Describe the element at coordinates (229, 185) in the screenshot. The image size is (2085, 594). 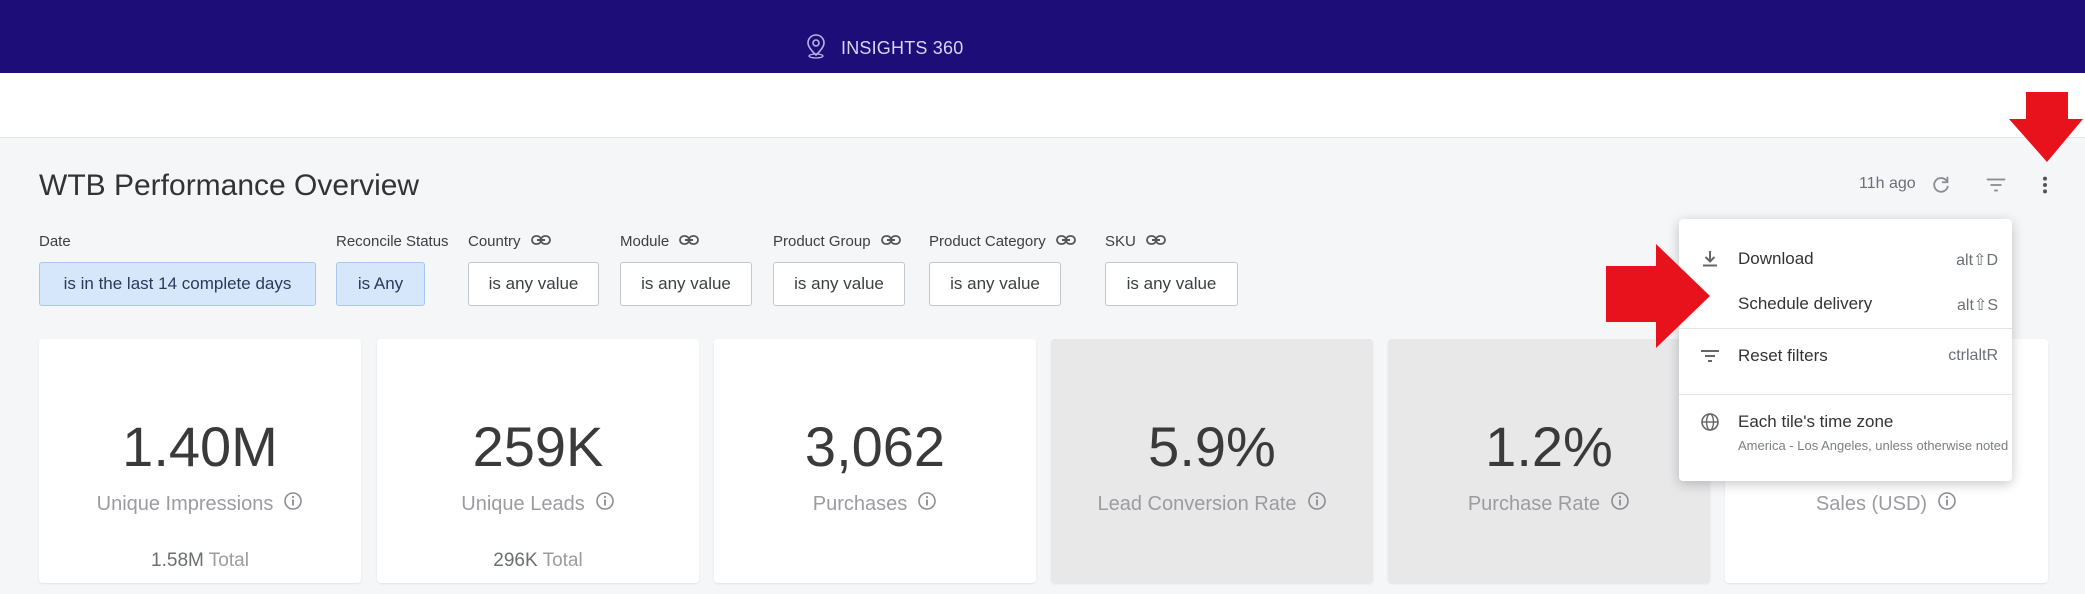
I see `dashboard-title: WTB Performance Overview` at that location.